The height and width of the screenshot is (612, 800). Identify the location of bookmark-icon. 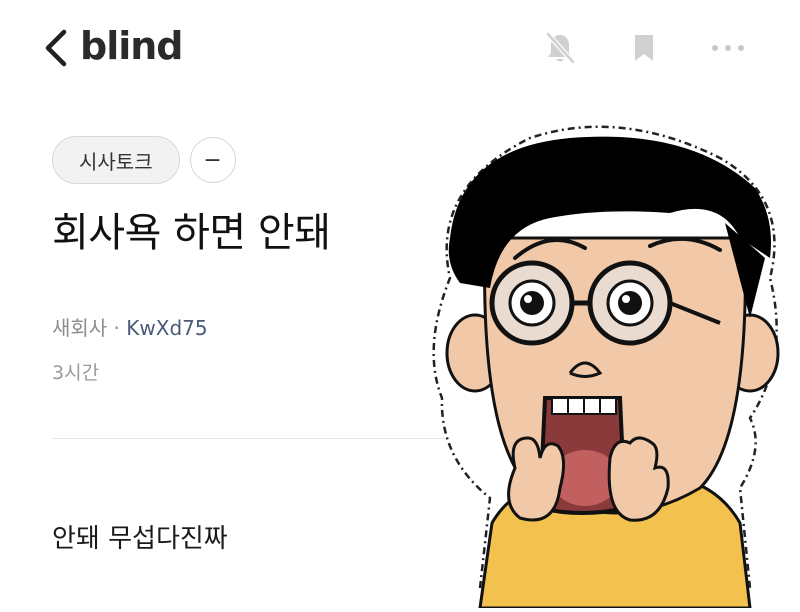
(644, 48).